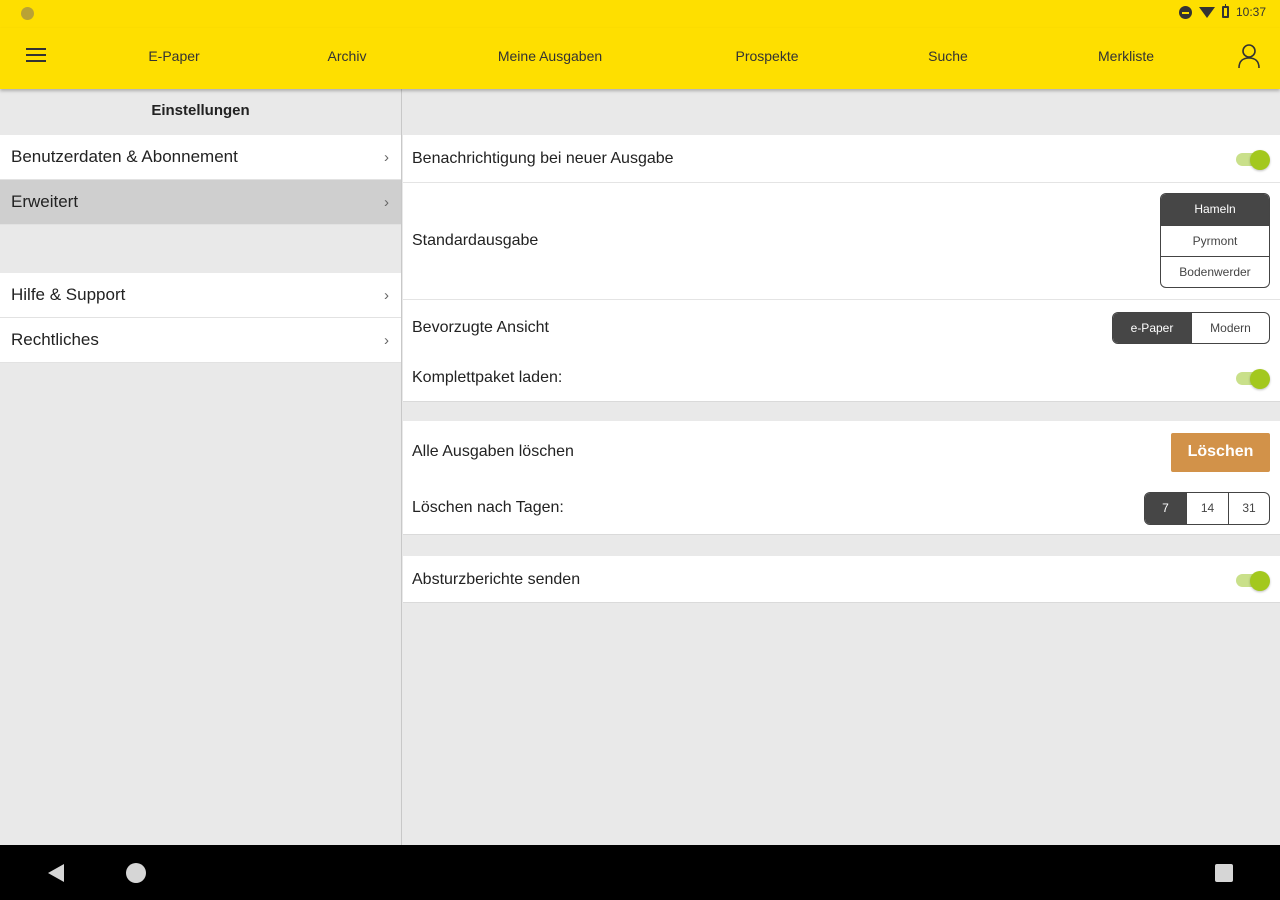 This screenshot has width=1280, height=900. What do you see at coordinates (200, 340) in the screenshot?
I see `sidebar-item-rechtliches: Rechtliches ›` at bounding box center [200, 340].